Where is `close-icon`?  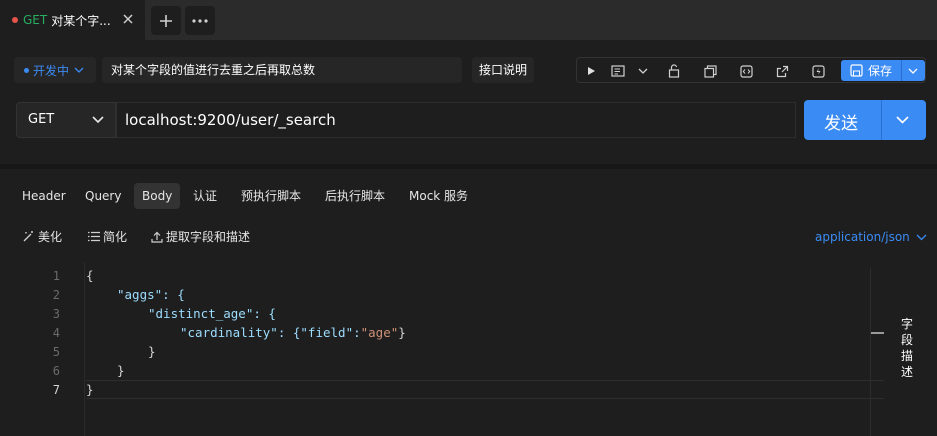 close-icon is located at coordinates (128, 19).